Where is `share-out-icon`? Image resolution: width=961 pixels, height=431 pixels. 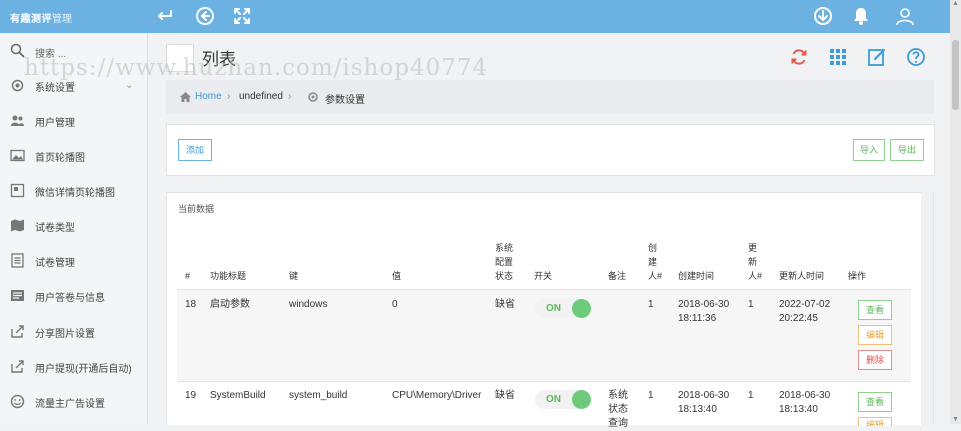
share-out-icon is located at coordinates (17, 366).